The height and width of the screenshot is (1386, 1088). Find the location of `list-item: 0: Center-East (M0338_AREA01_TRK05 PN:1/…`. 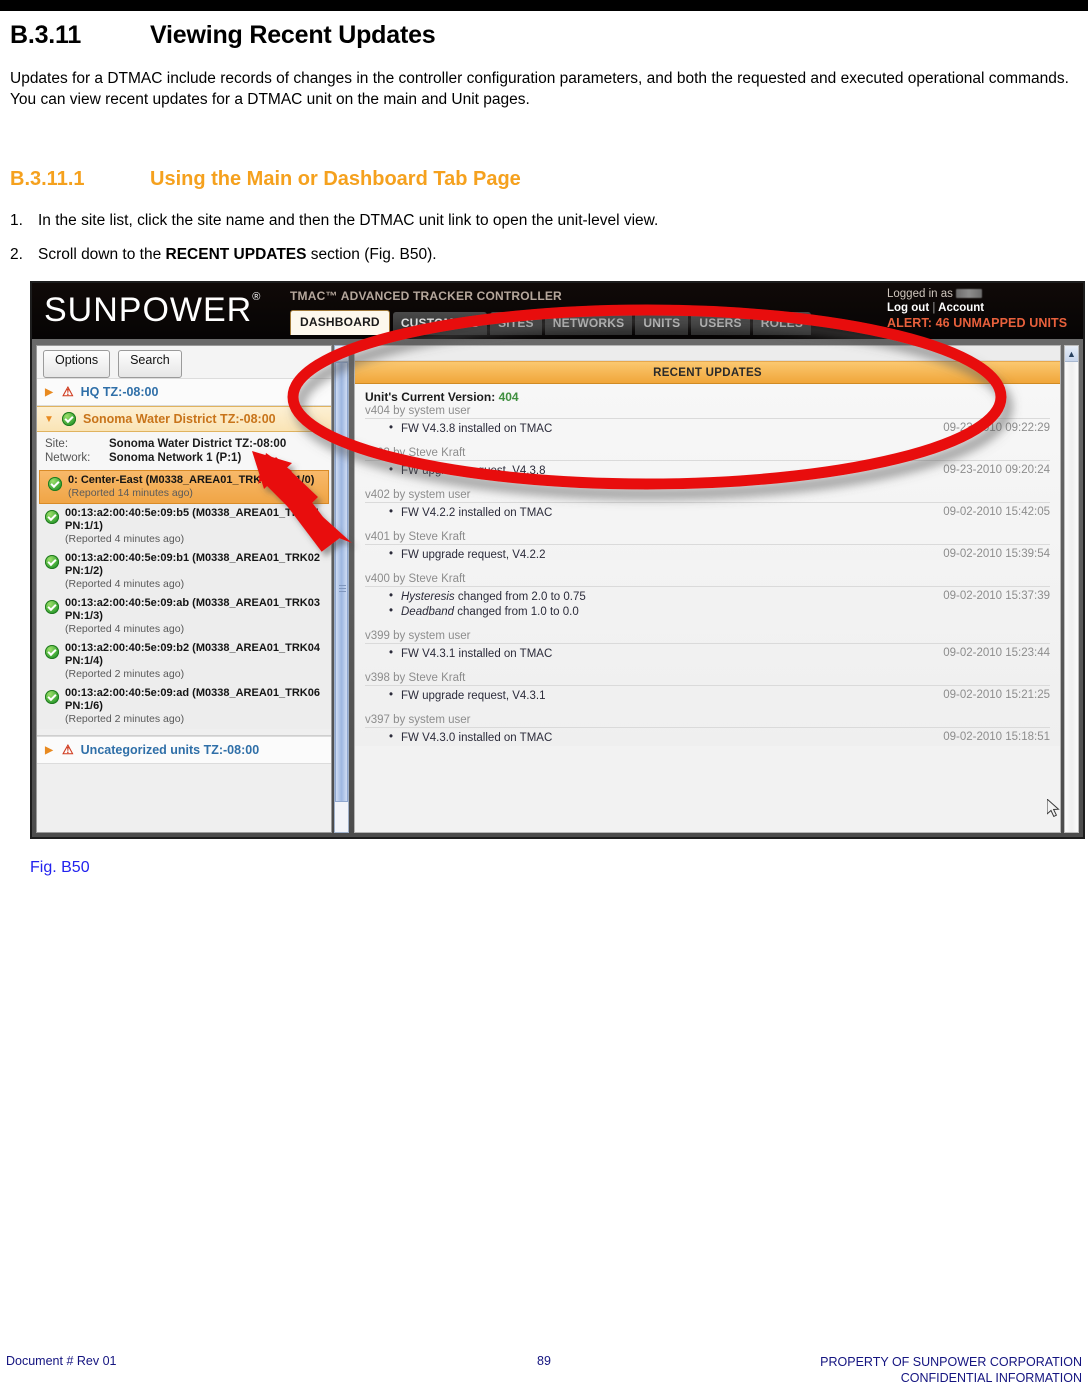

list-item: 0: Center-East (M0338_AREA01_TRK05 PN:1/… is located at coordinates (184, 487).